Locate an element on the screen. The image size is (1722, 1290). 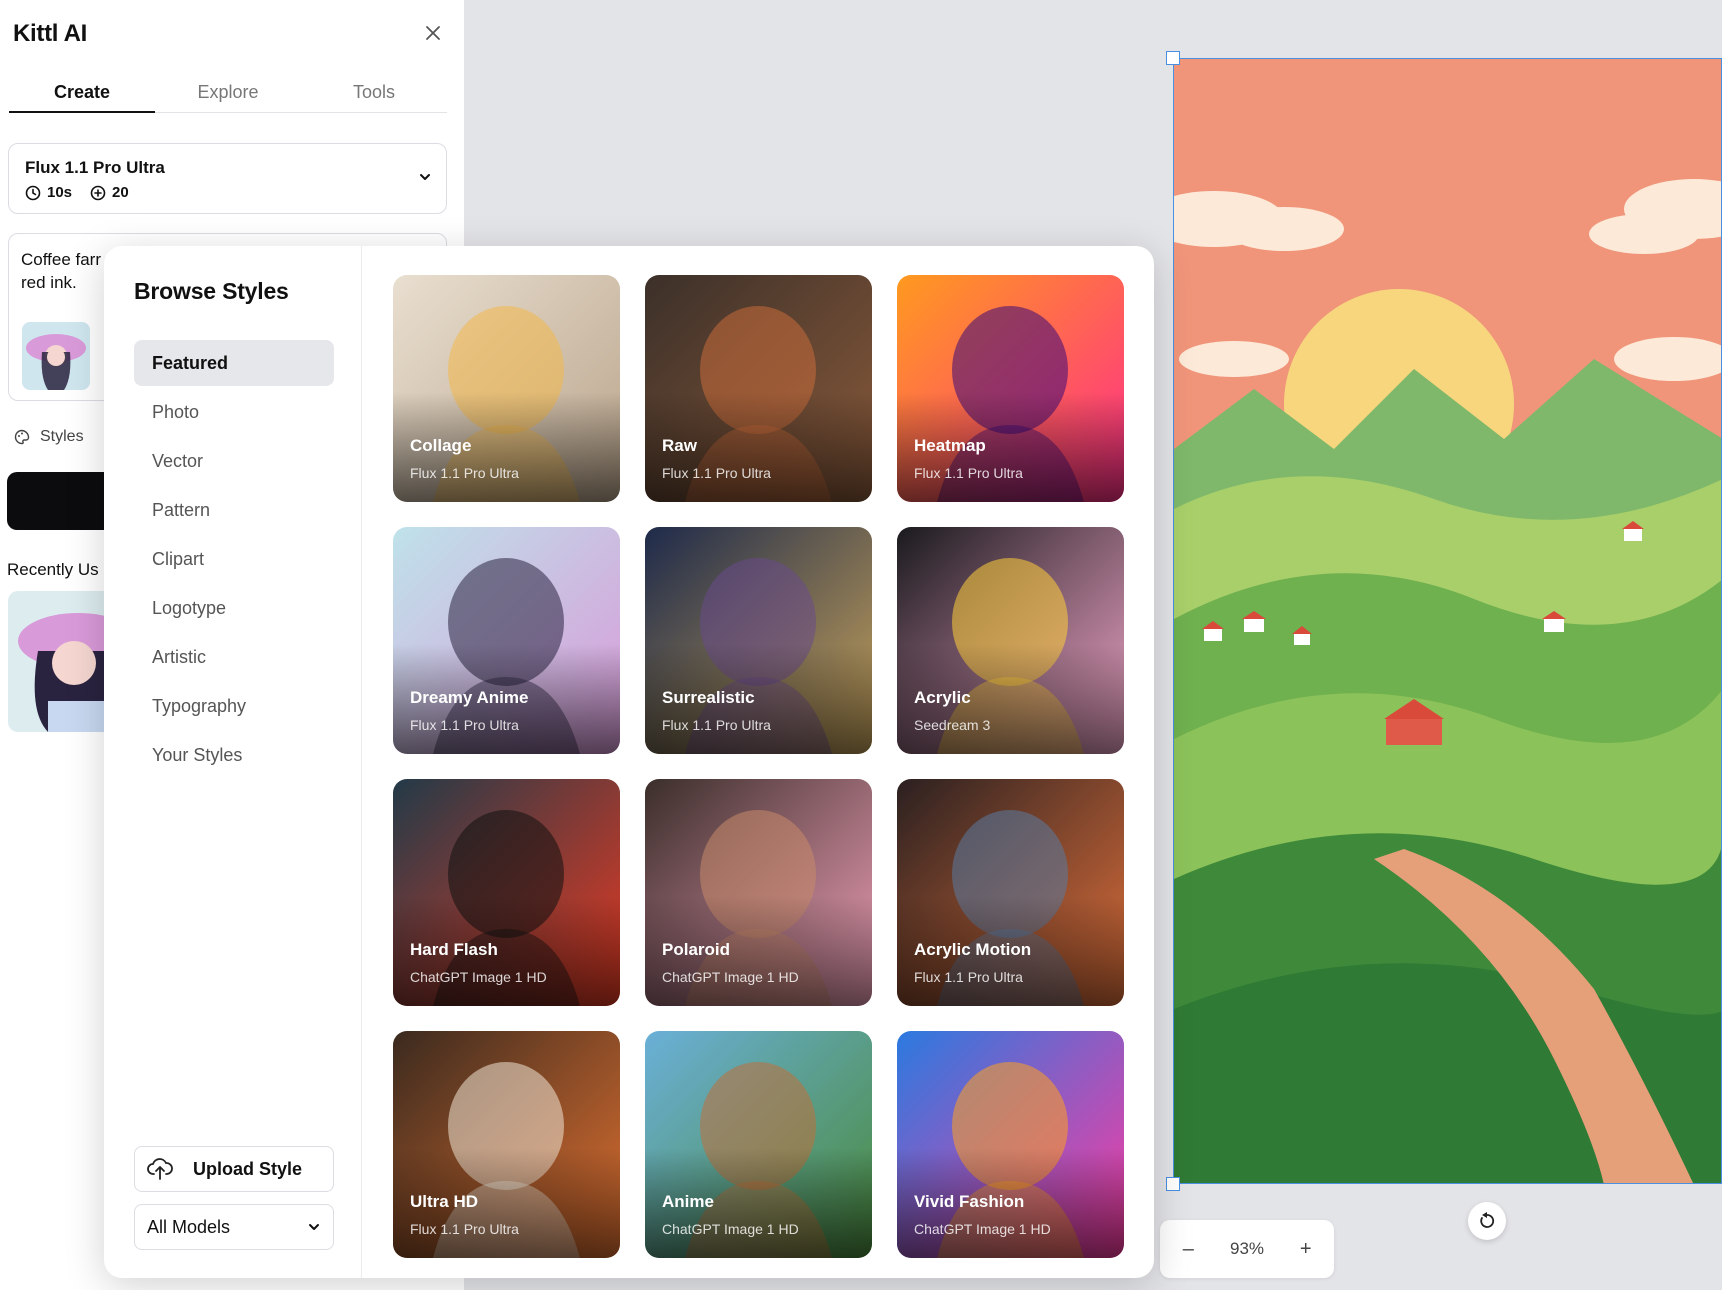
style-name: Anime is located at coordinates (688, 1201).